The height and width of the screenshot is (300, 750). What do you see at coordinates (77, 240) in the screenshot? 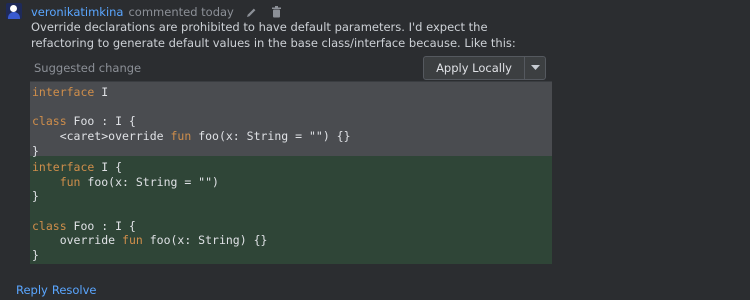
I see `code-text: override` at bounding box center [77, 240].